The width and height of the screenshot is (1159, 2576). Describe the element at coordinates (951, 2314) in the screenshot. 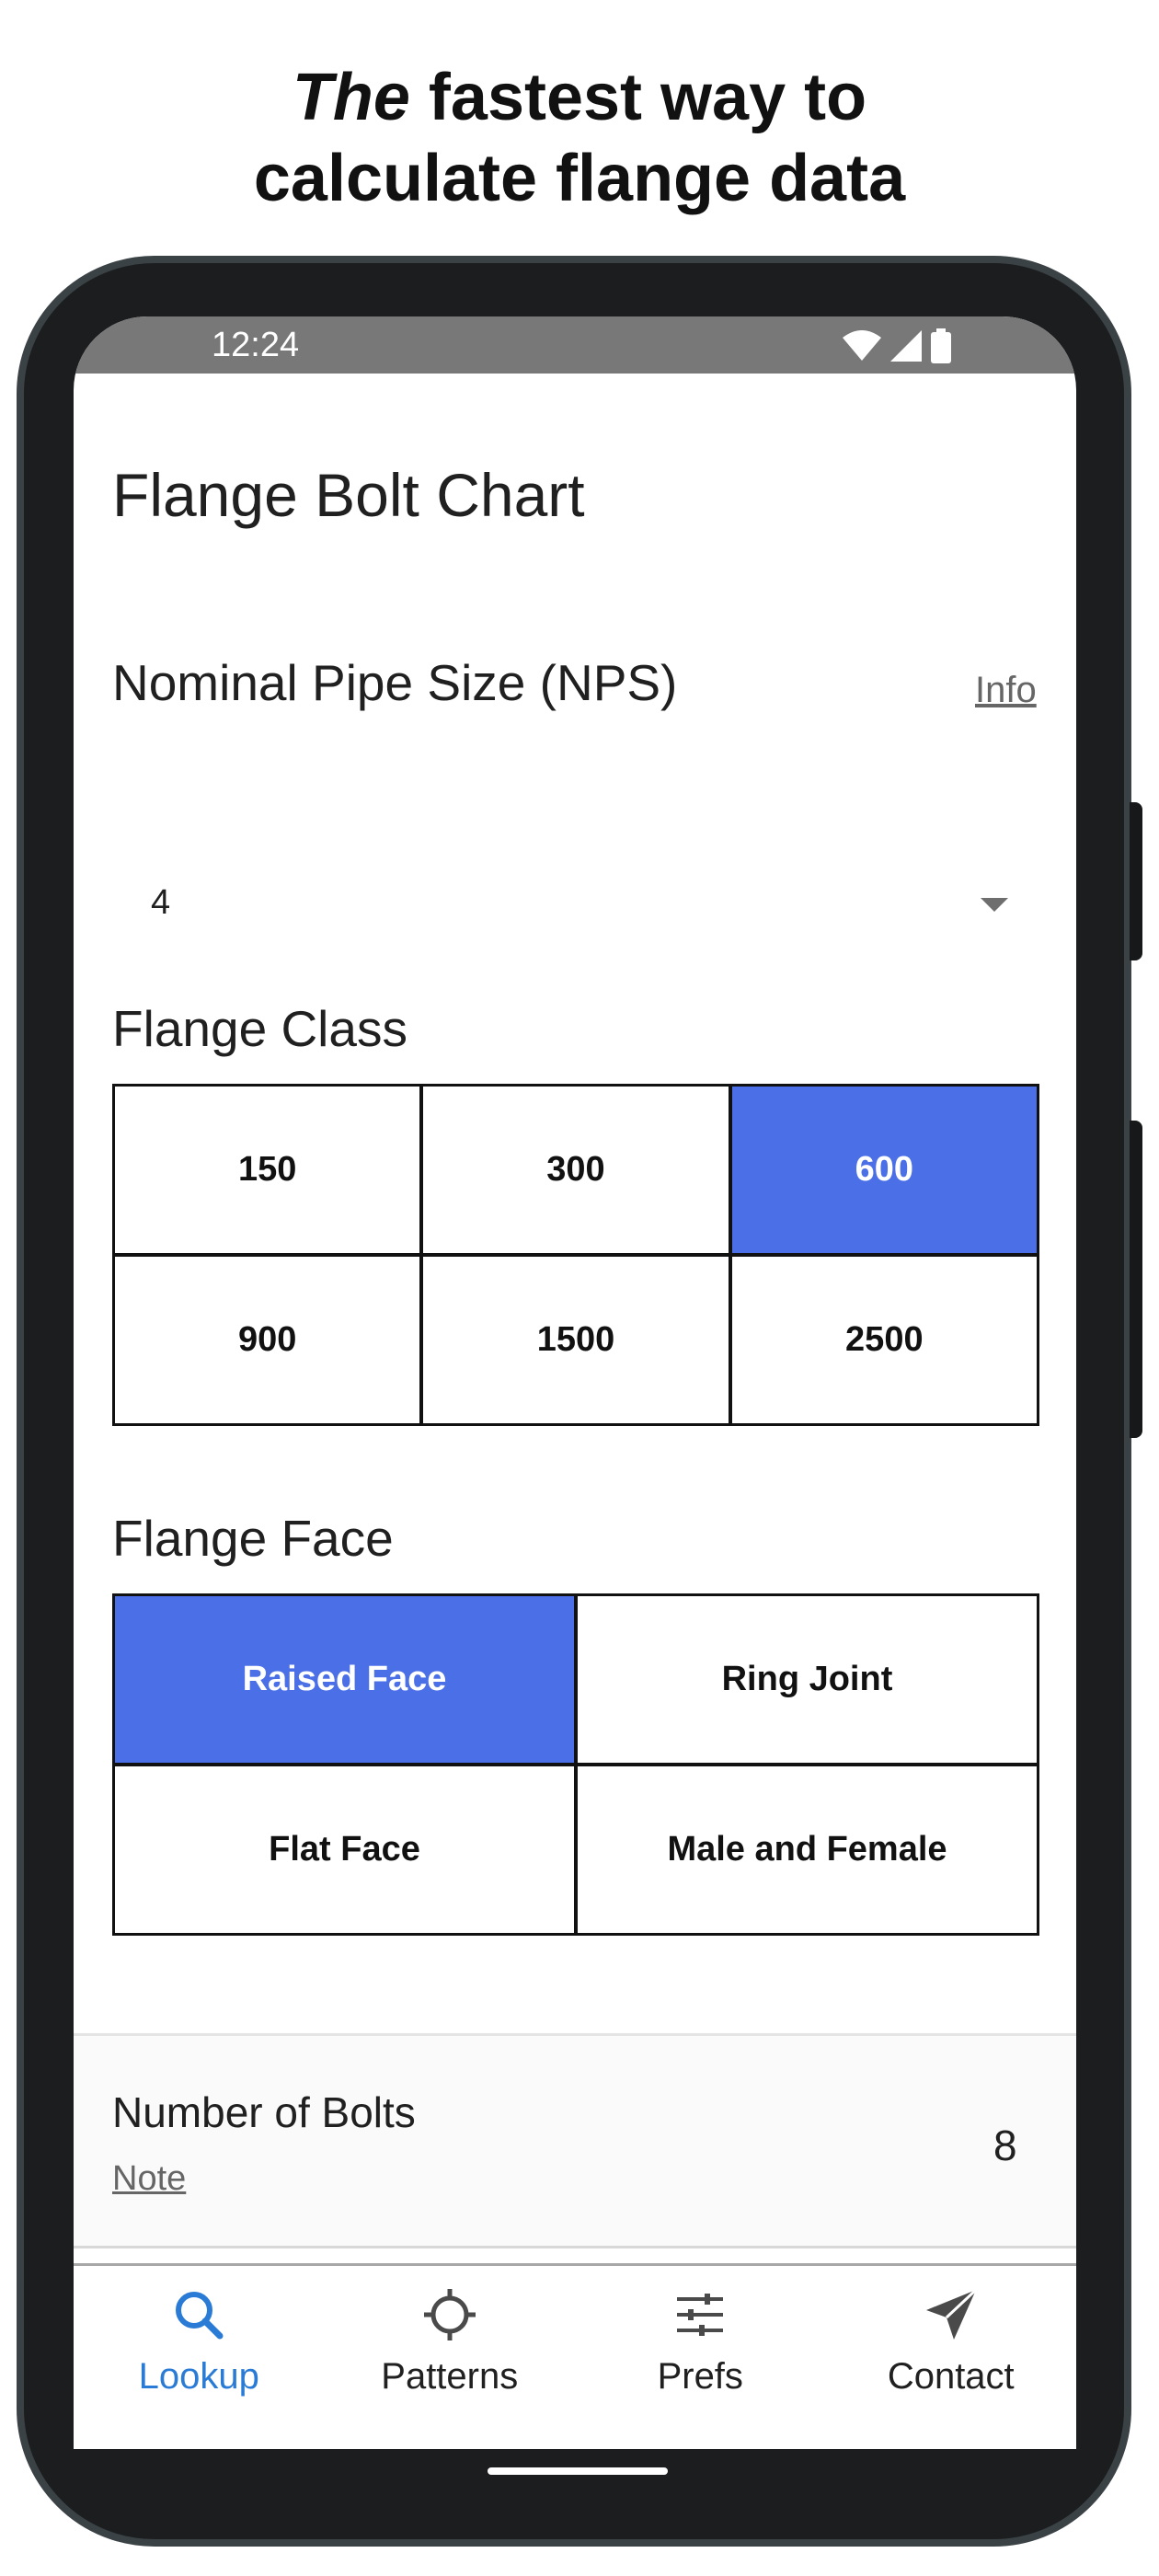

I see `send-icon` at that location.